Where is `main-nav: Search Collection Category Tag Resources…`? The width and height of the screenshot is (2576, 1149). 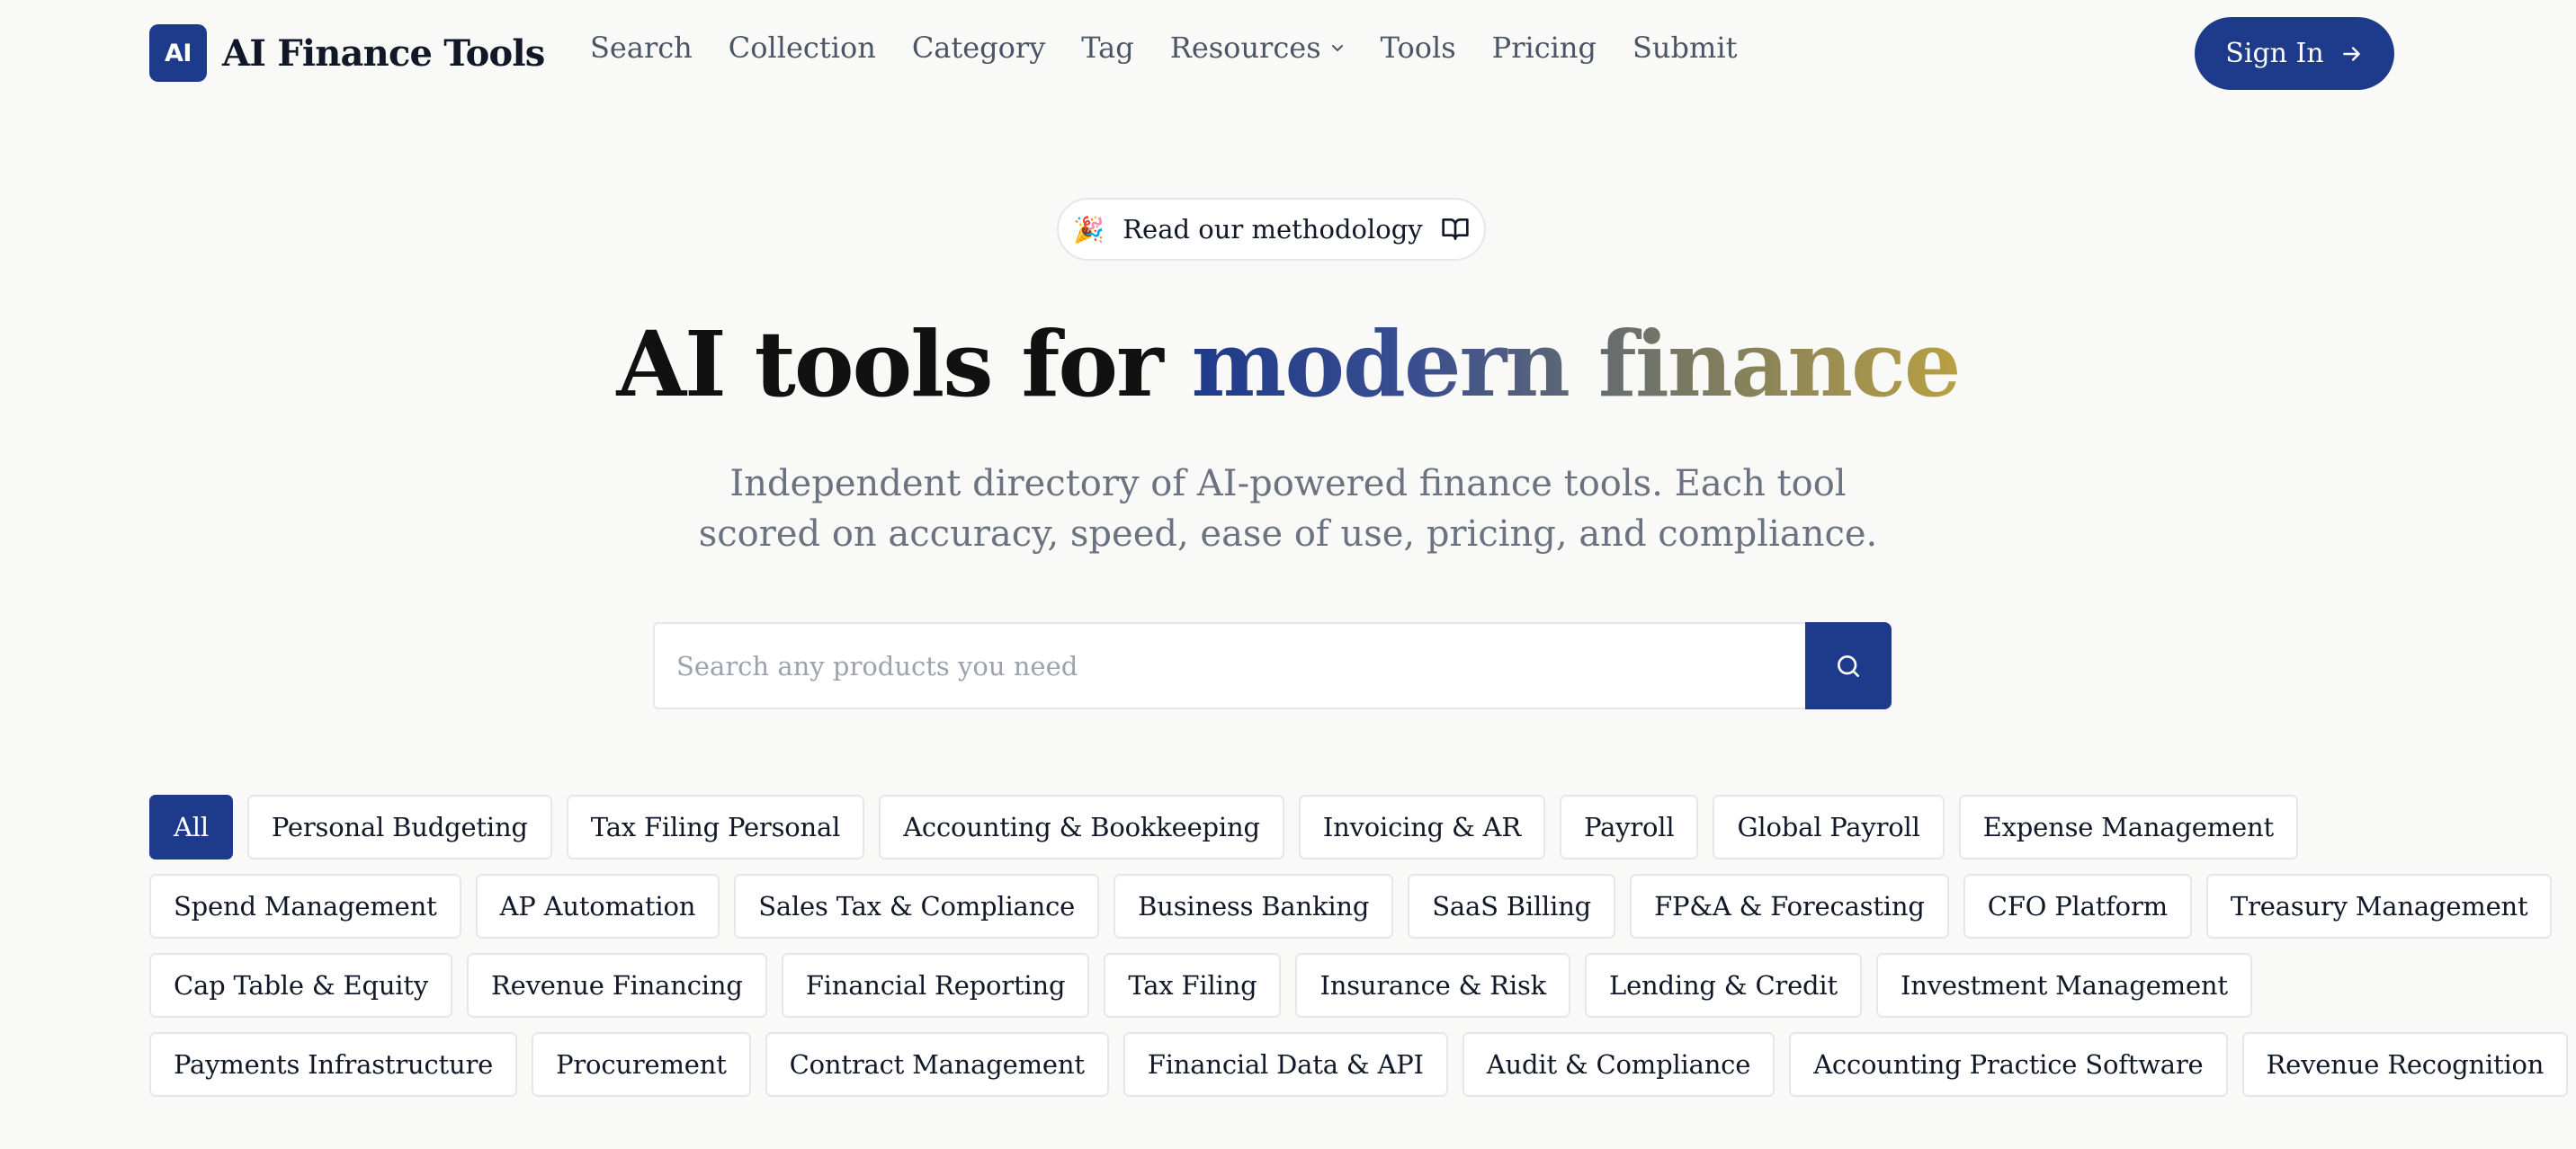
main-nav: Search Collection Category Tag Resources… is located at coordinates (1181, 48).